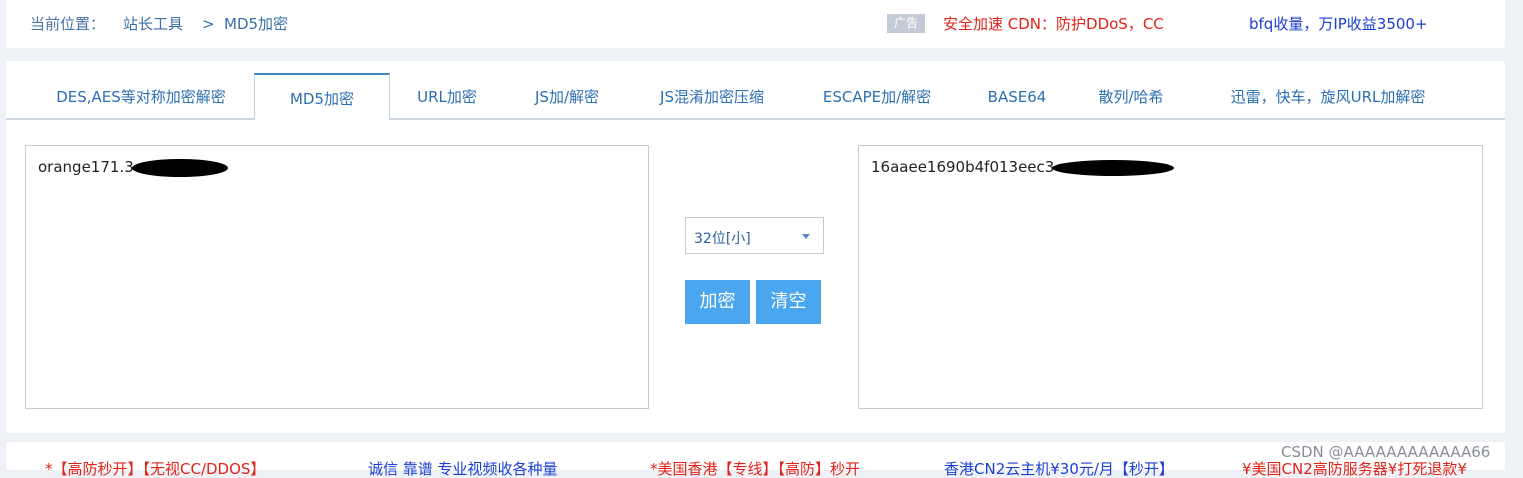  What do you see at coordinates (567, 95) in the screenshot?
I see `tab-js: JS加/解密` at bounding box center [567, 95].